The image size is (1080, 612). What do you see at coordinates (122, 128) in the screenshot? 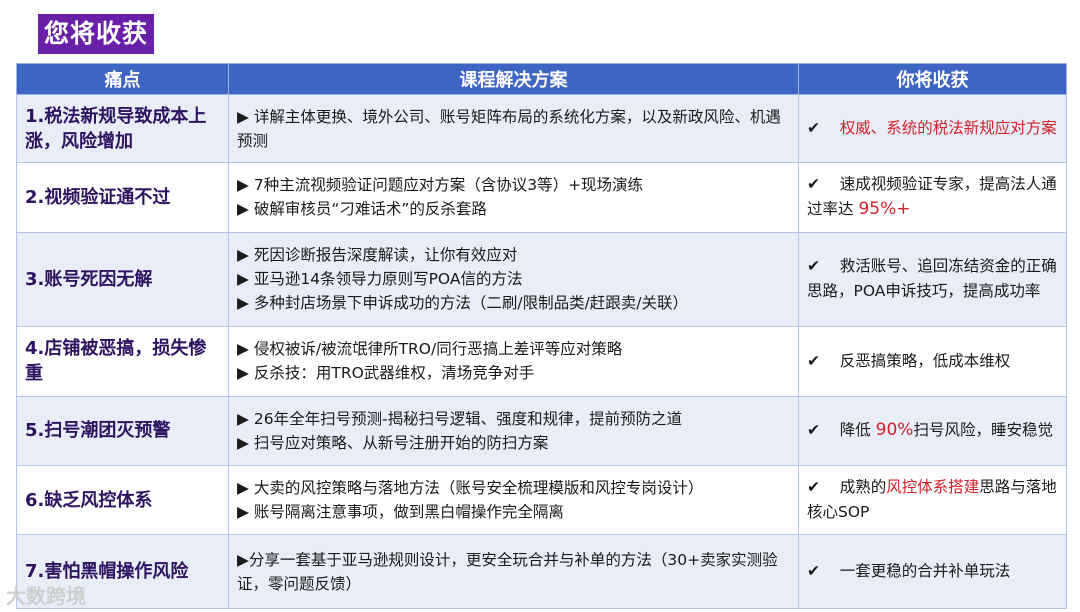
I see `pain-cell: 1.税法新规导致成本上涨，风险增加` at bounding box center [122, 128].